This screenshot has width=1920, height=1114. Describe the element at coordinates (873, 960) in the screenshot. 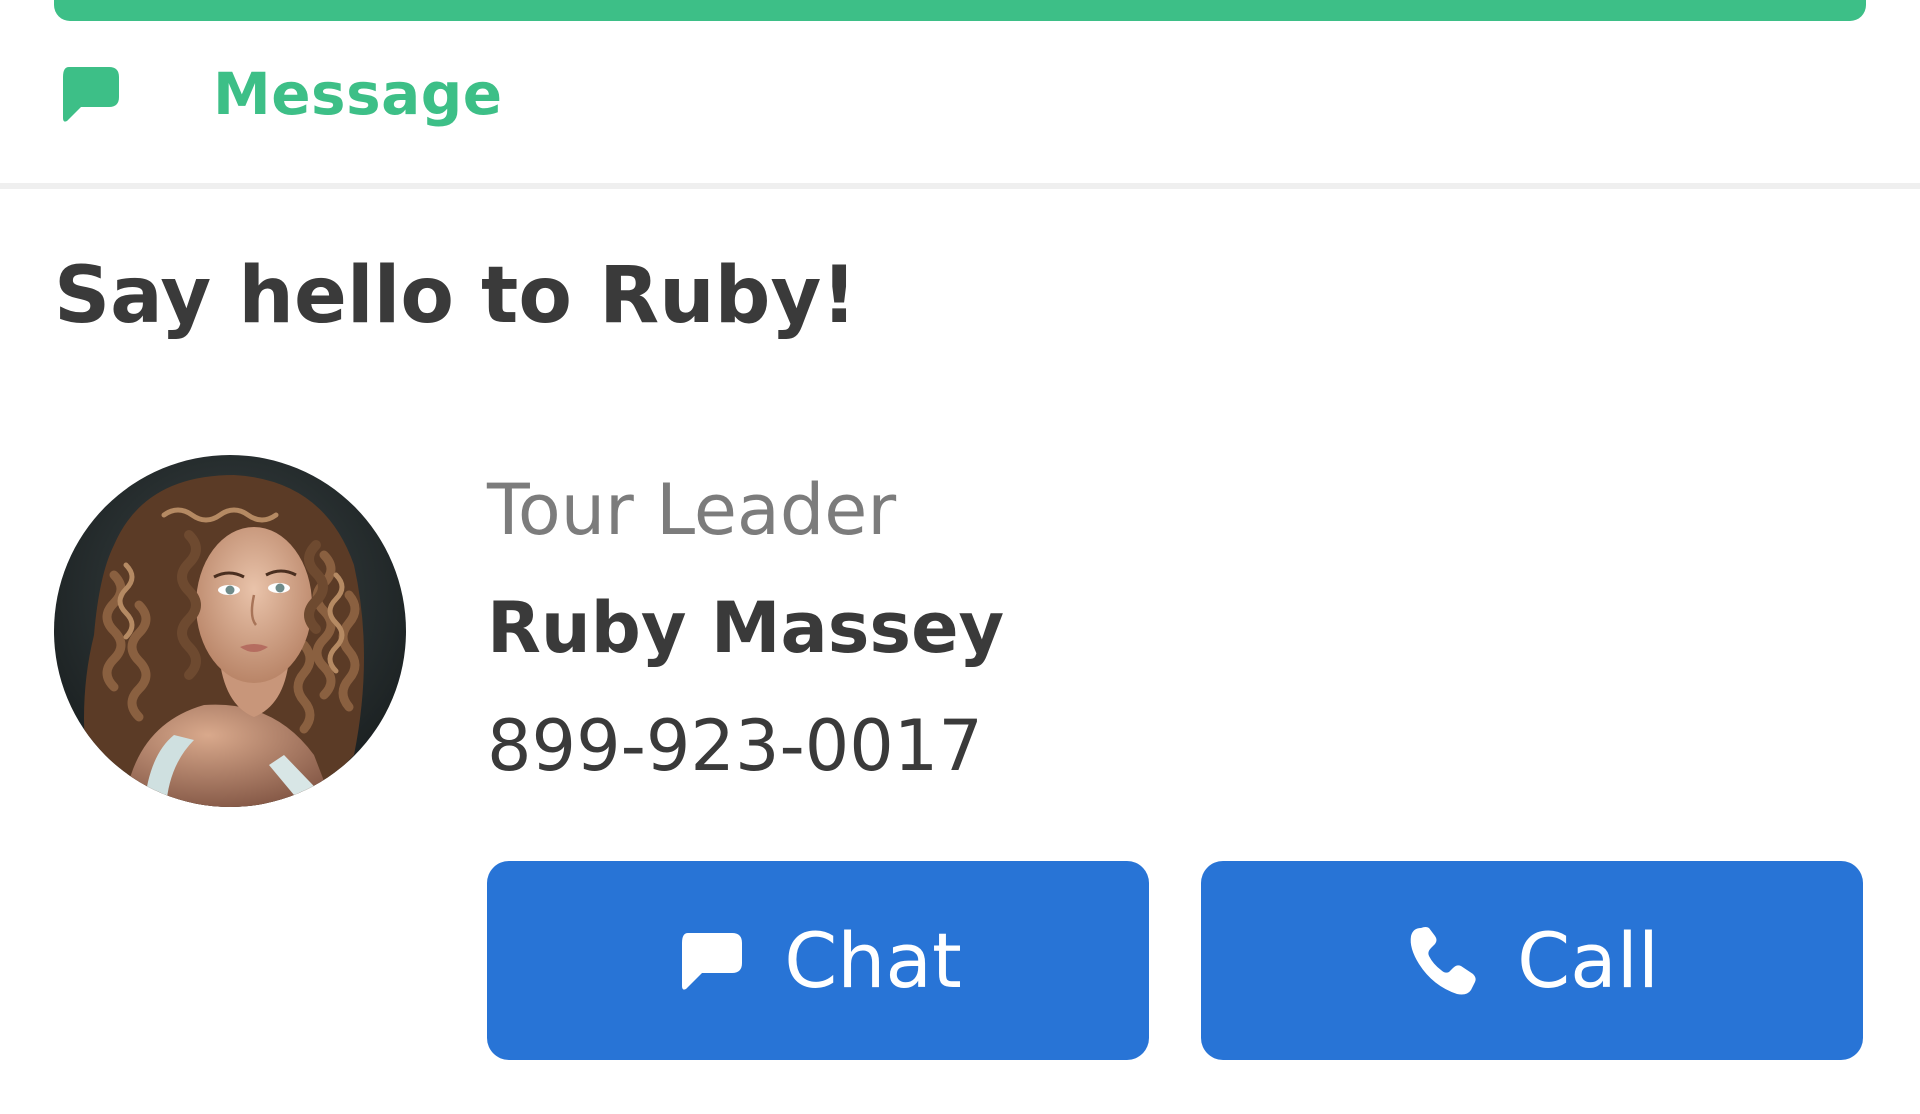

I see `chat-button-label: Chat` at that location.